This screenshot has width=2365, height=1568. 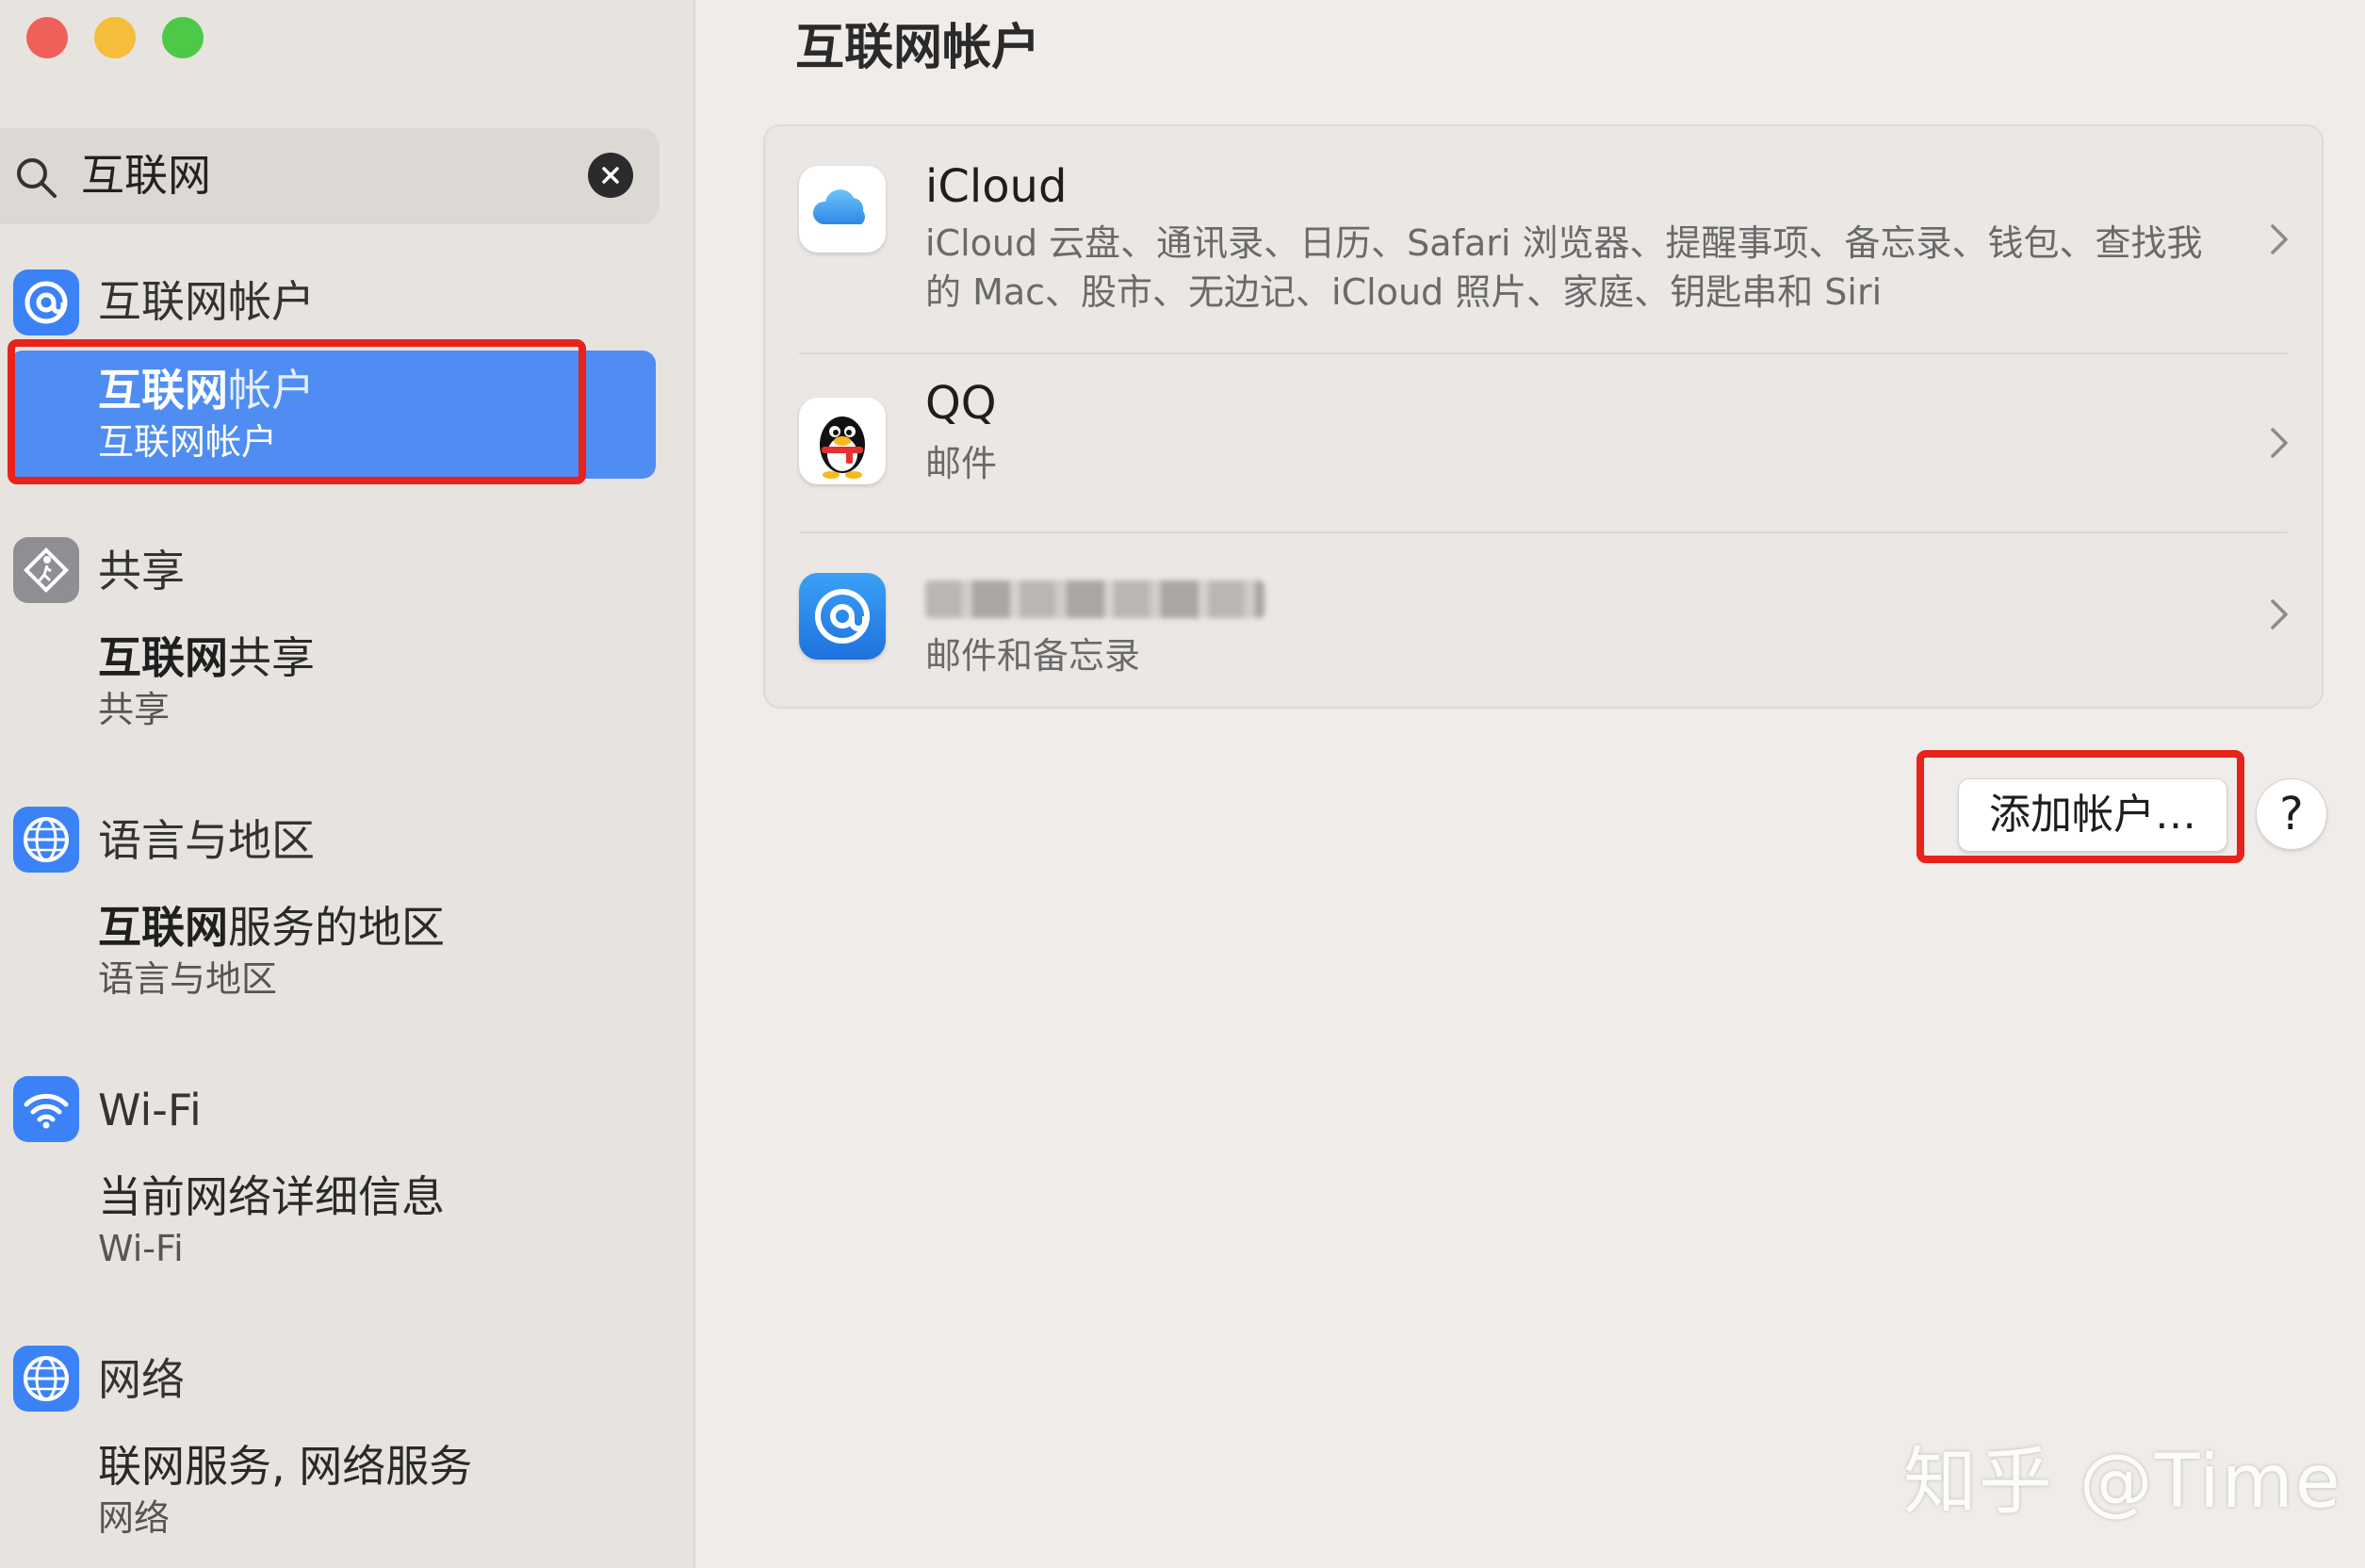 I want to click on result-subtitle: 共享, so click(x=134, y=709).